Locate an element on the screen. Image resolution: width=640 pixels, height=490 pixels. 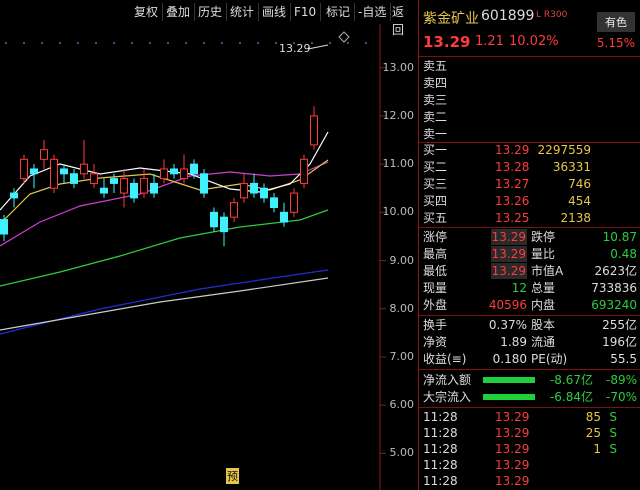
stat-row: 现量 12 总量 733836 is located at coordinates (529, 288).